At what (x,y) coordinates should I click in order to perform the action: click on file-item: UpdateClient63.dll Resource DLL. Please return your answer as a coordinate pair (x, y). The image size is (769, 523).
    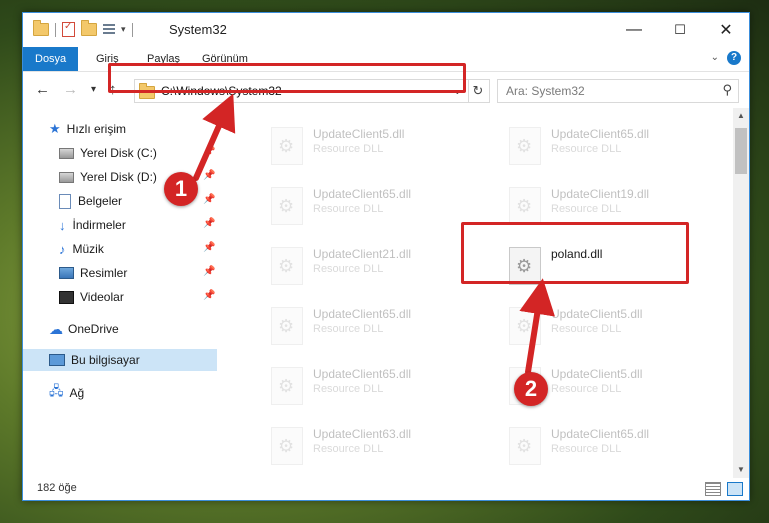
    Looking at the image, I should click on (360, 446).